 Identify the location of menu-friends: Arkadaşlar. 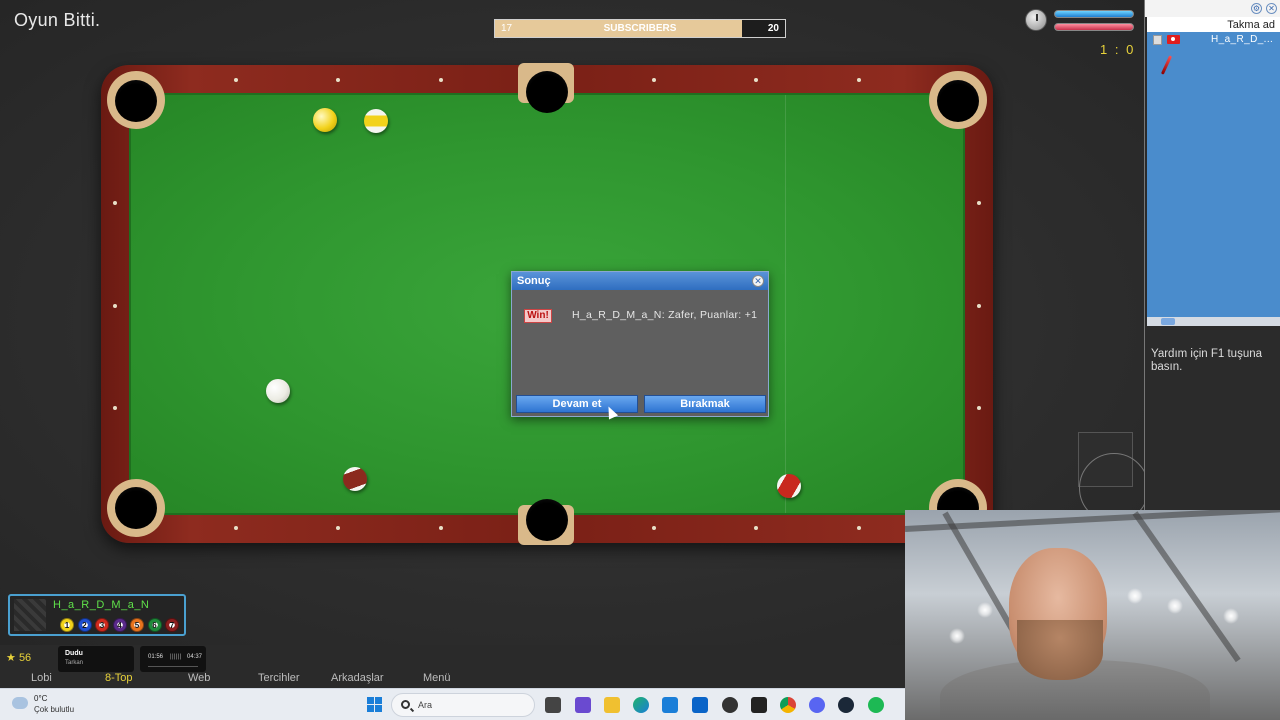
(357, 678).